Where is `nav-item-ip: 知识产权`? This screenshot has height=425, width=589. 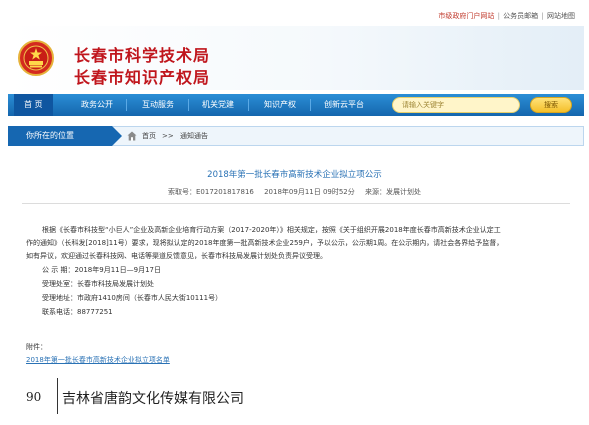 nav-item-ip: 知识产权 is located at coordinates (280, 105).